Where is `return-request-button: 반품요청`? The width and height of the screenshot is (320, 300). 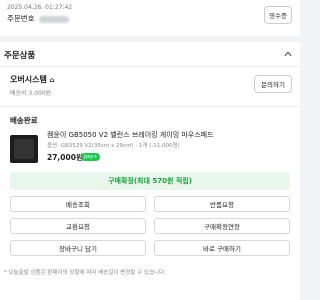 return-request-button: 반품요청 is located at coordinates (222, 204).